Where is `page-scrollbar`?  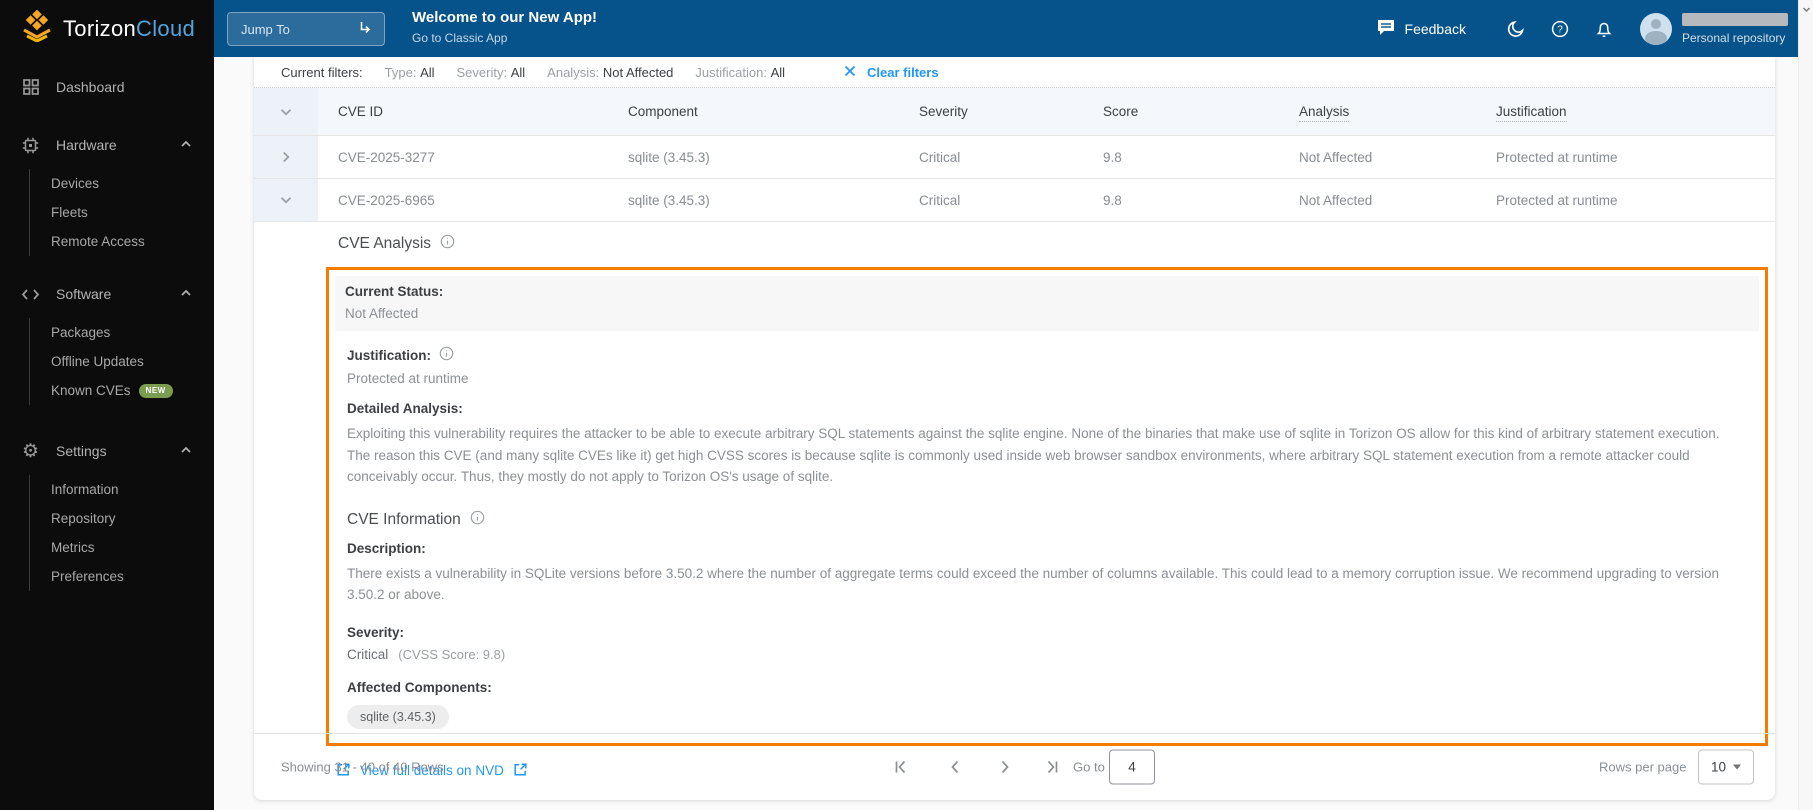 page-scrollbar is located at coordinates (1805, 405).